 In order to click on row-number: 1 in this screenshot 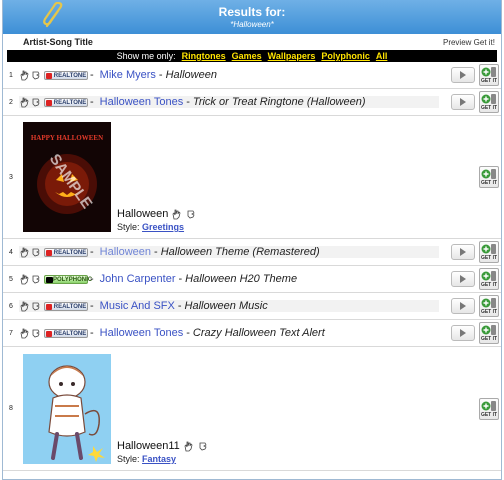, I will do `click(11, 75)`.